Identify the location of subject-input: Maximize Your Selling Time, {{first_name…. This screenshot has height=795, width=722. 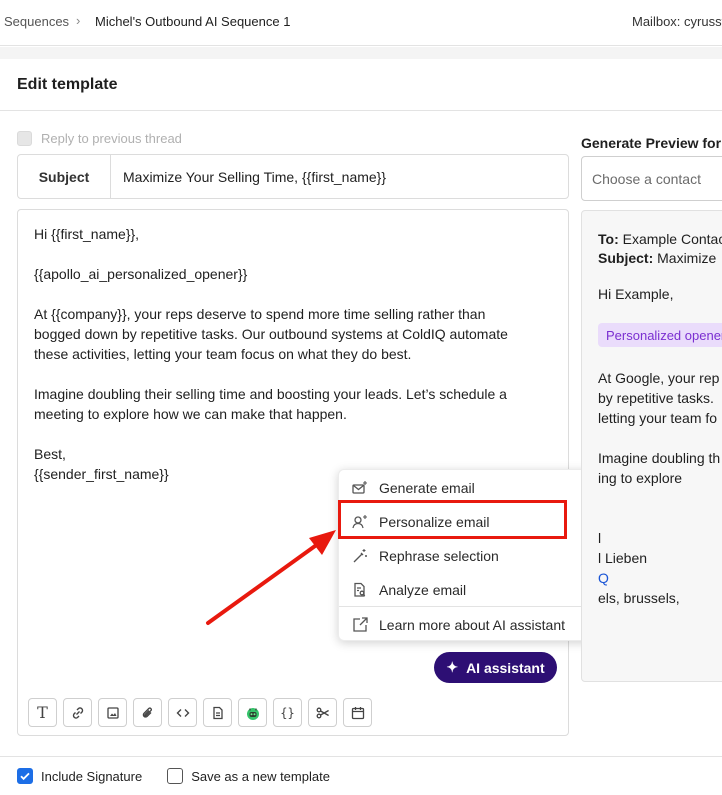
(248, 176).